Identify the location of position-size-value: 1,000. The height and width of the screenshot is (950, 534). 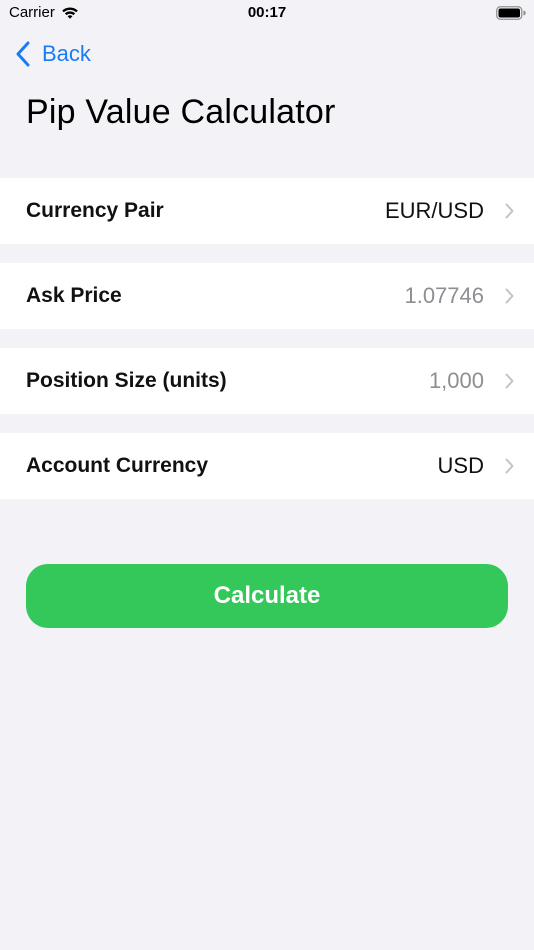
(456, 380).